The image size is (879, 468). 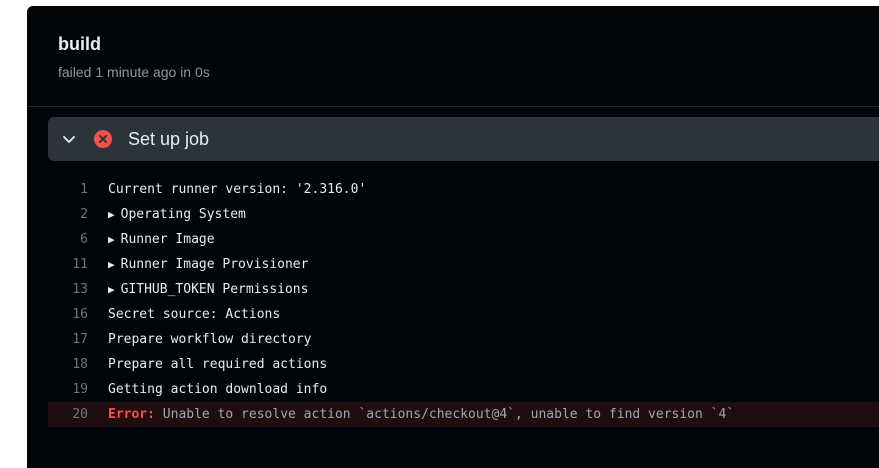 I want to click on log-line: 6 ▶ Runner Image, so click(x=463, y=239).